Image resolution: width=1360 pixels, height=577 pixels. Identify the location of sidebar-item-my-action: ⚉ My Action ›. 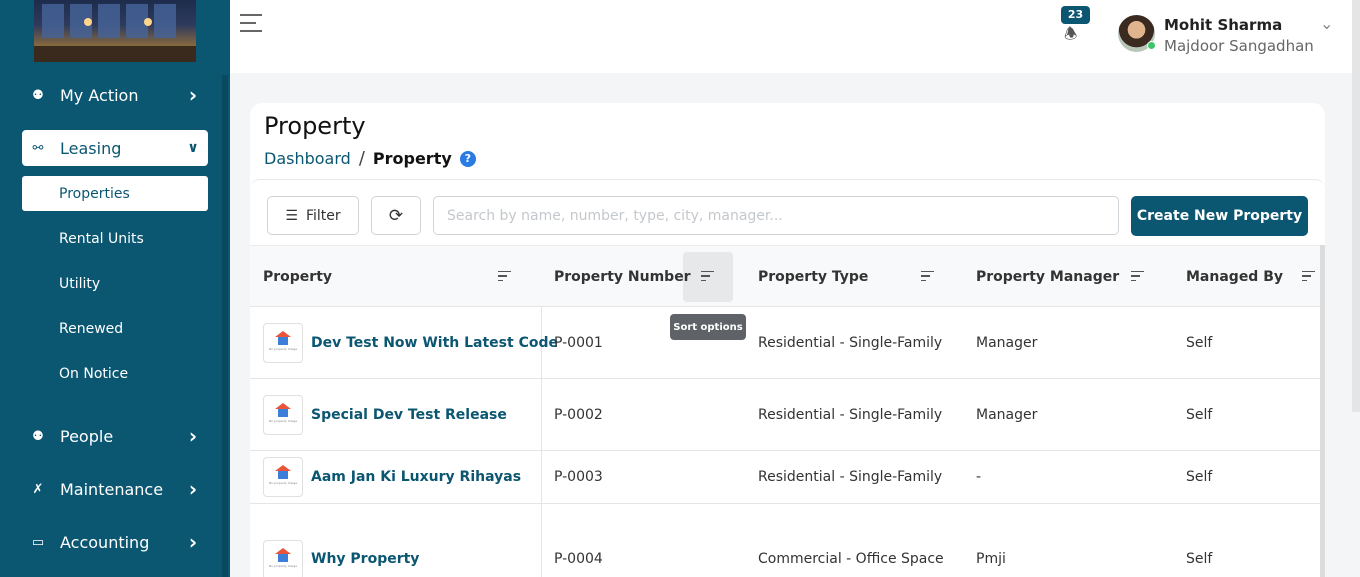
(115, 95).